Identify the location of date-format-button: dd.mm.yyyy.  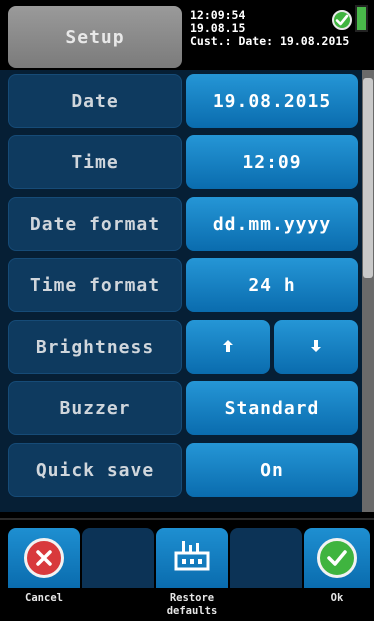
(272, 224).